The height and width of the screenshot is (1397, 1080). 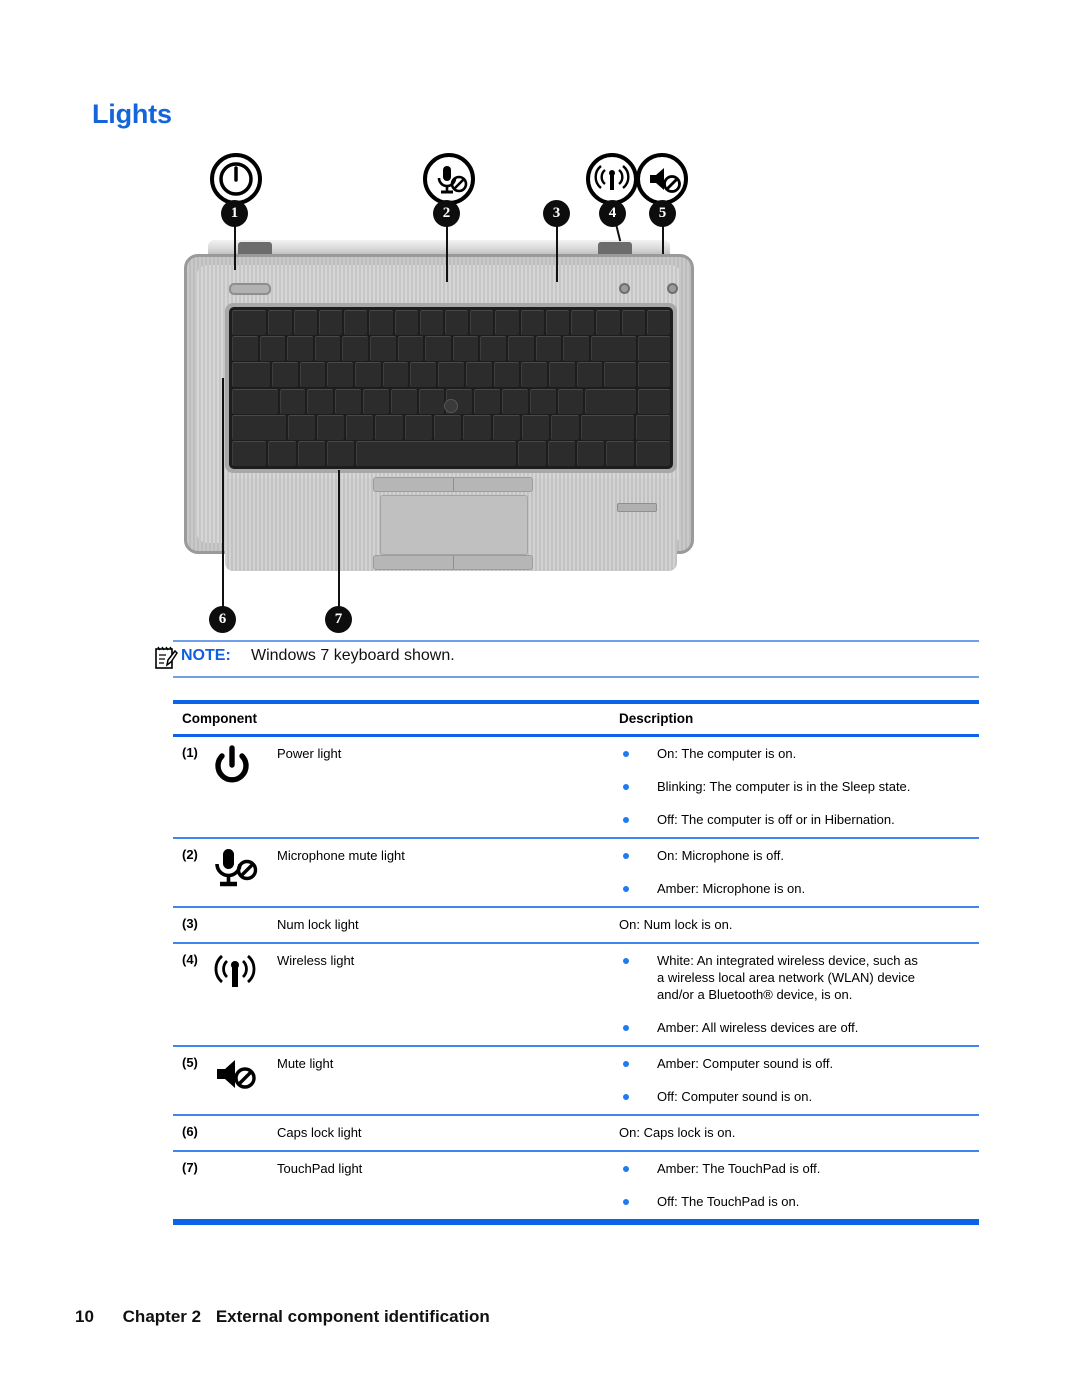 What do you see at coordinates (446, 213) in the screenshot?
I see `callout-marker-2: 2` at bounding box center [446, 213].